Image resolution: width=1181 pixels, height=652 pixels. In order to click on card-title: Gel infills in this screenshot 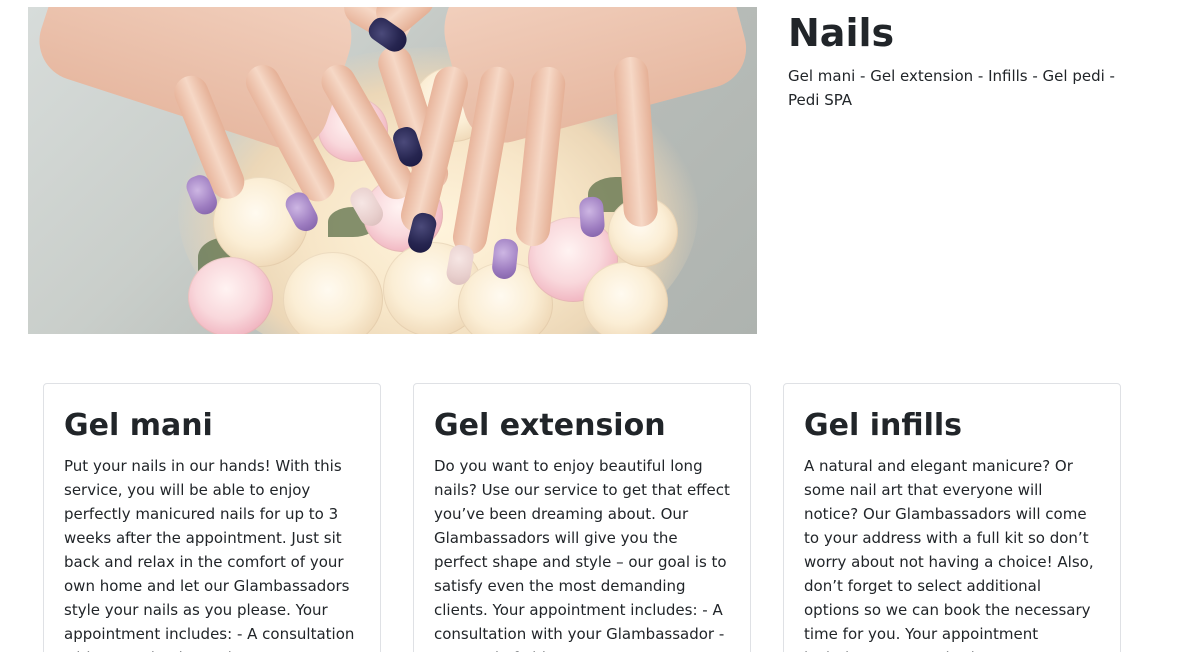, I will do `click(883, 425)`.